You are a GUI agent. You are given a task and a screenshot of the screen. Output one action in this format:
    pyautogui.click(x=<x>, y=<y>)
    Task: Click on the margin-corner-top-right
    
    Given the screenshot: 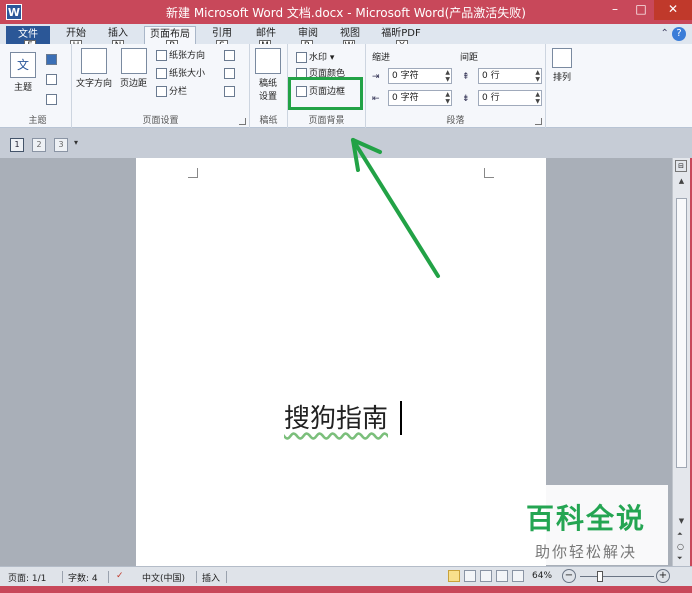 What is the action you would take?
    pyautogui.click(x=489, y=173)
    